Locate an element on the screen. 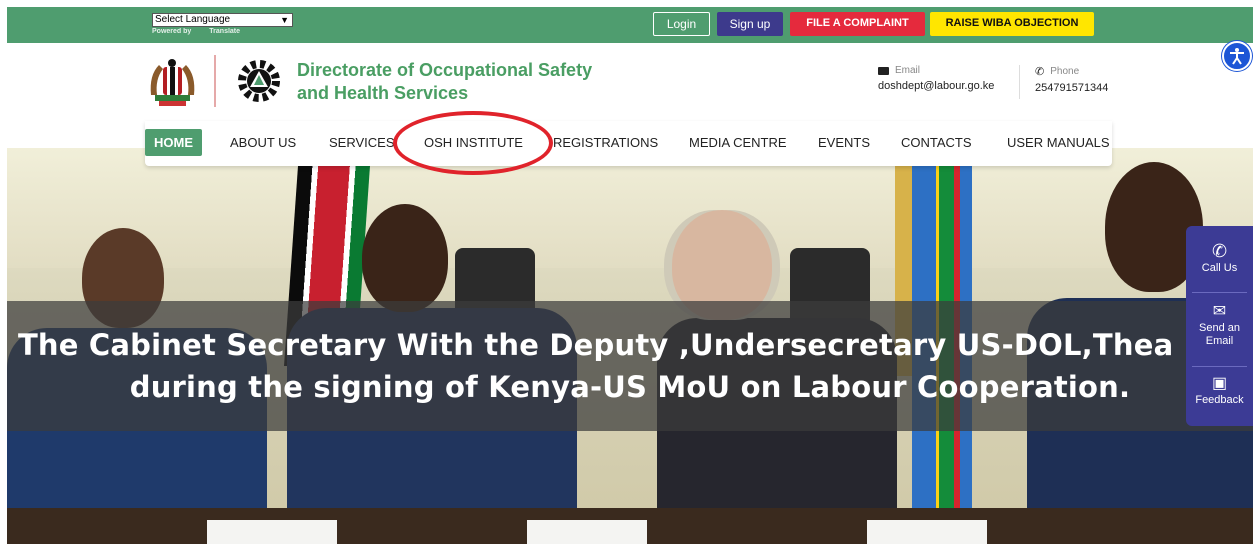  nav-item-home: HOME is located at coordinates (173, 142).